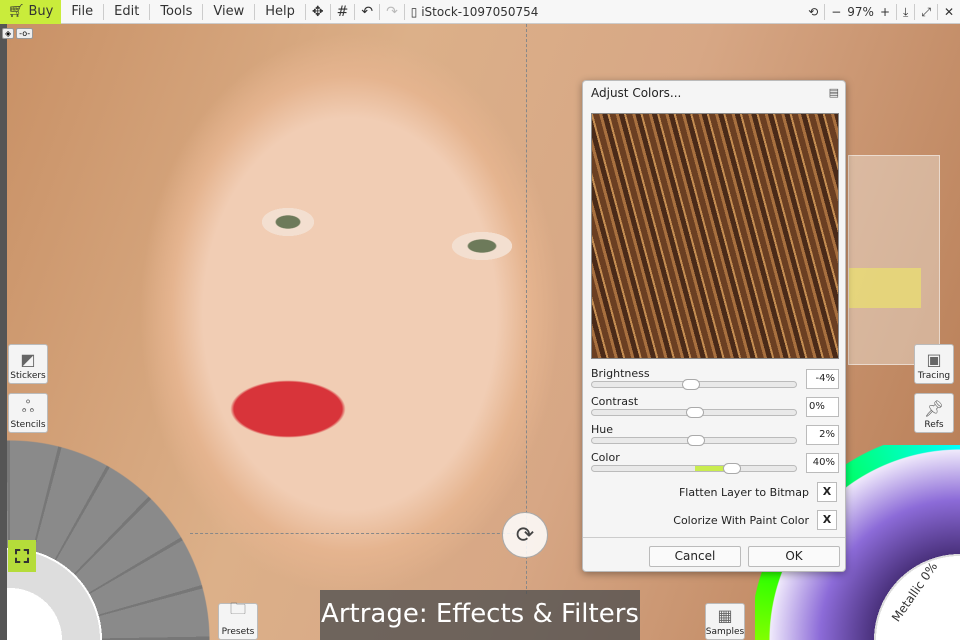  What do you see at coordinates (83, 11) in the screenshot?
I see `menu-file: File` at bounding box center [83, 11].